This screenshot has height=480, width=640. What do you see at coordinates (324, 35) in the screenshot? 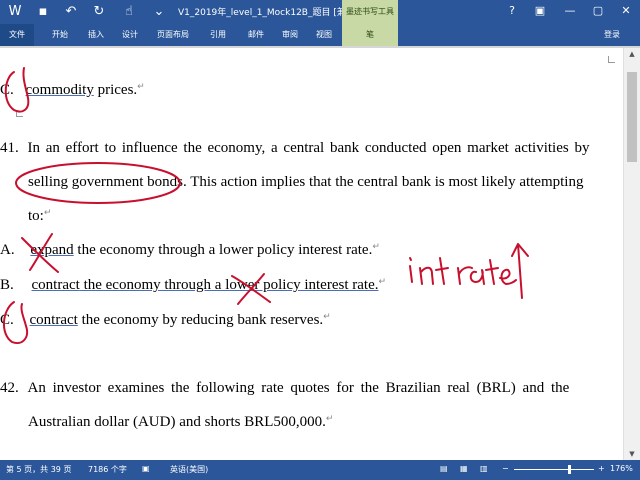
I see `tab-view: 视图` at bounding box center [324, 35].